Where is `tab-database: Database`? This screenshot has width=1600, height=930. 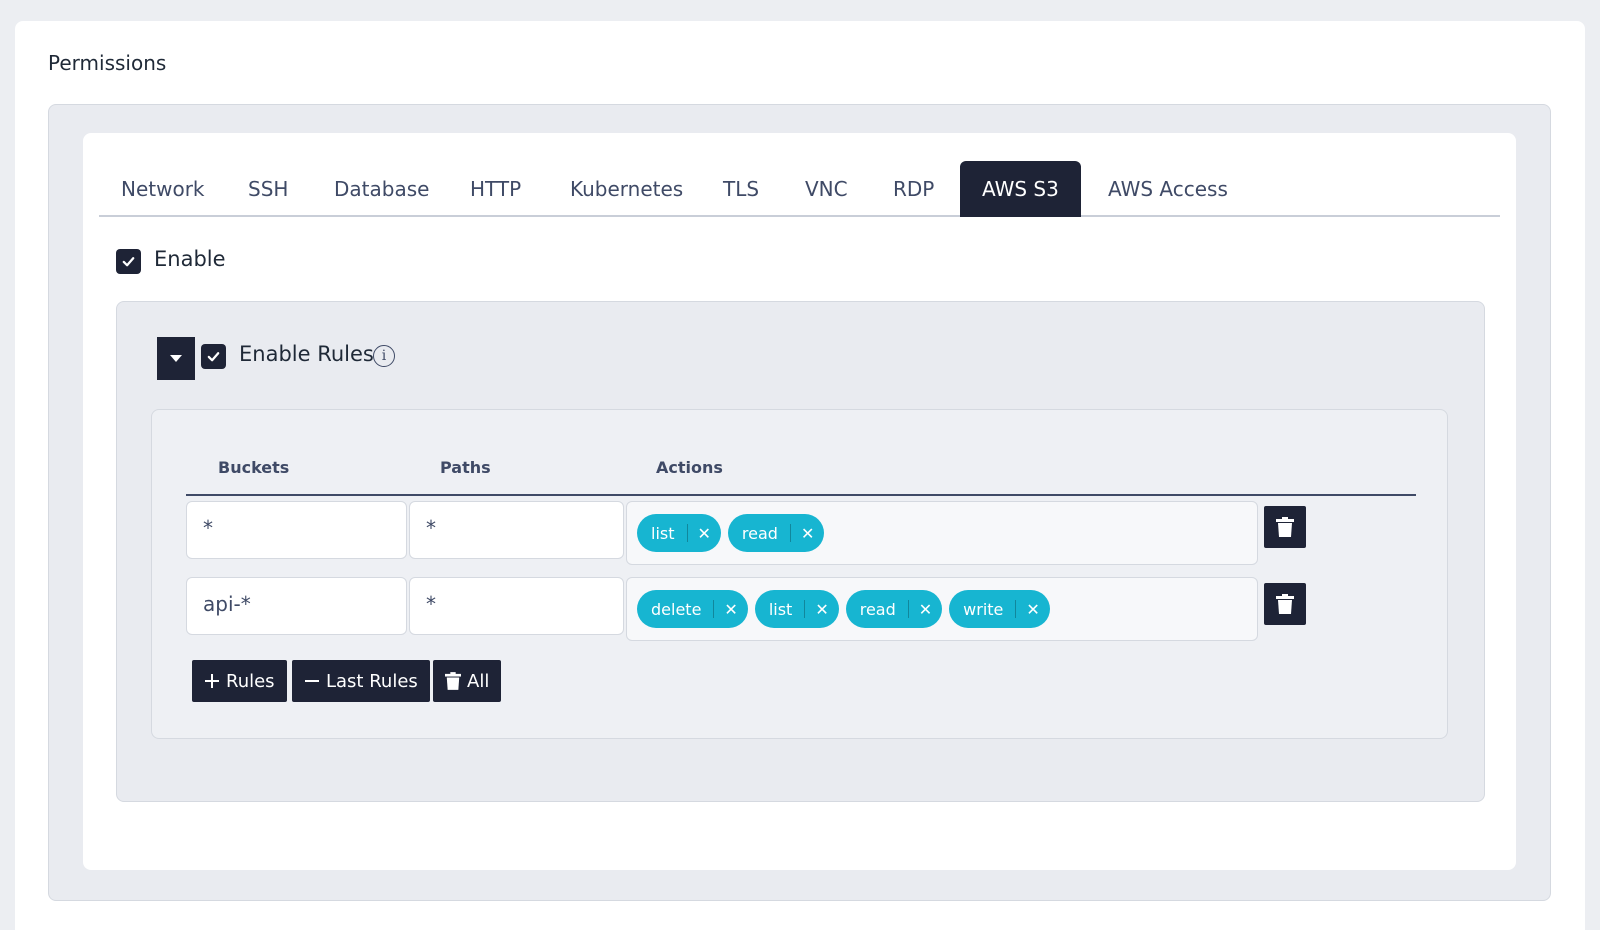
tab-database: Database is located at coordinates (381, 189).